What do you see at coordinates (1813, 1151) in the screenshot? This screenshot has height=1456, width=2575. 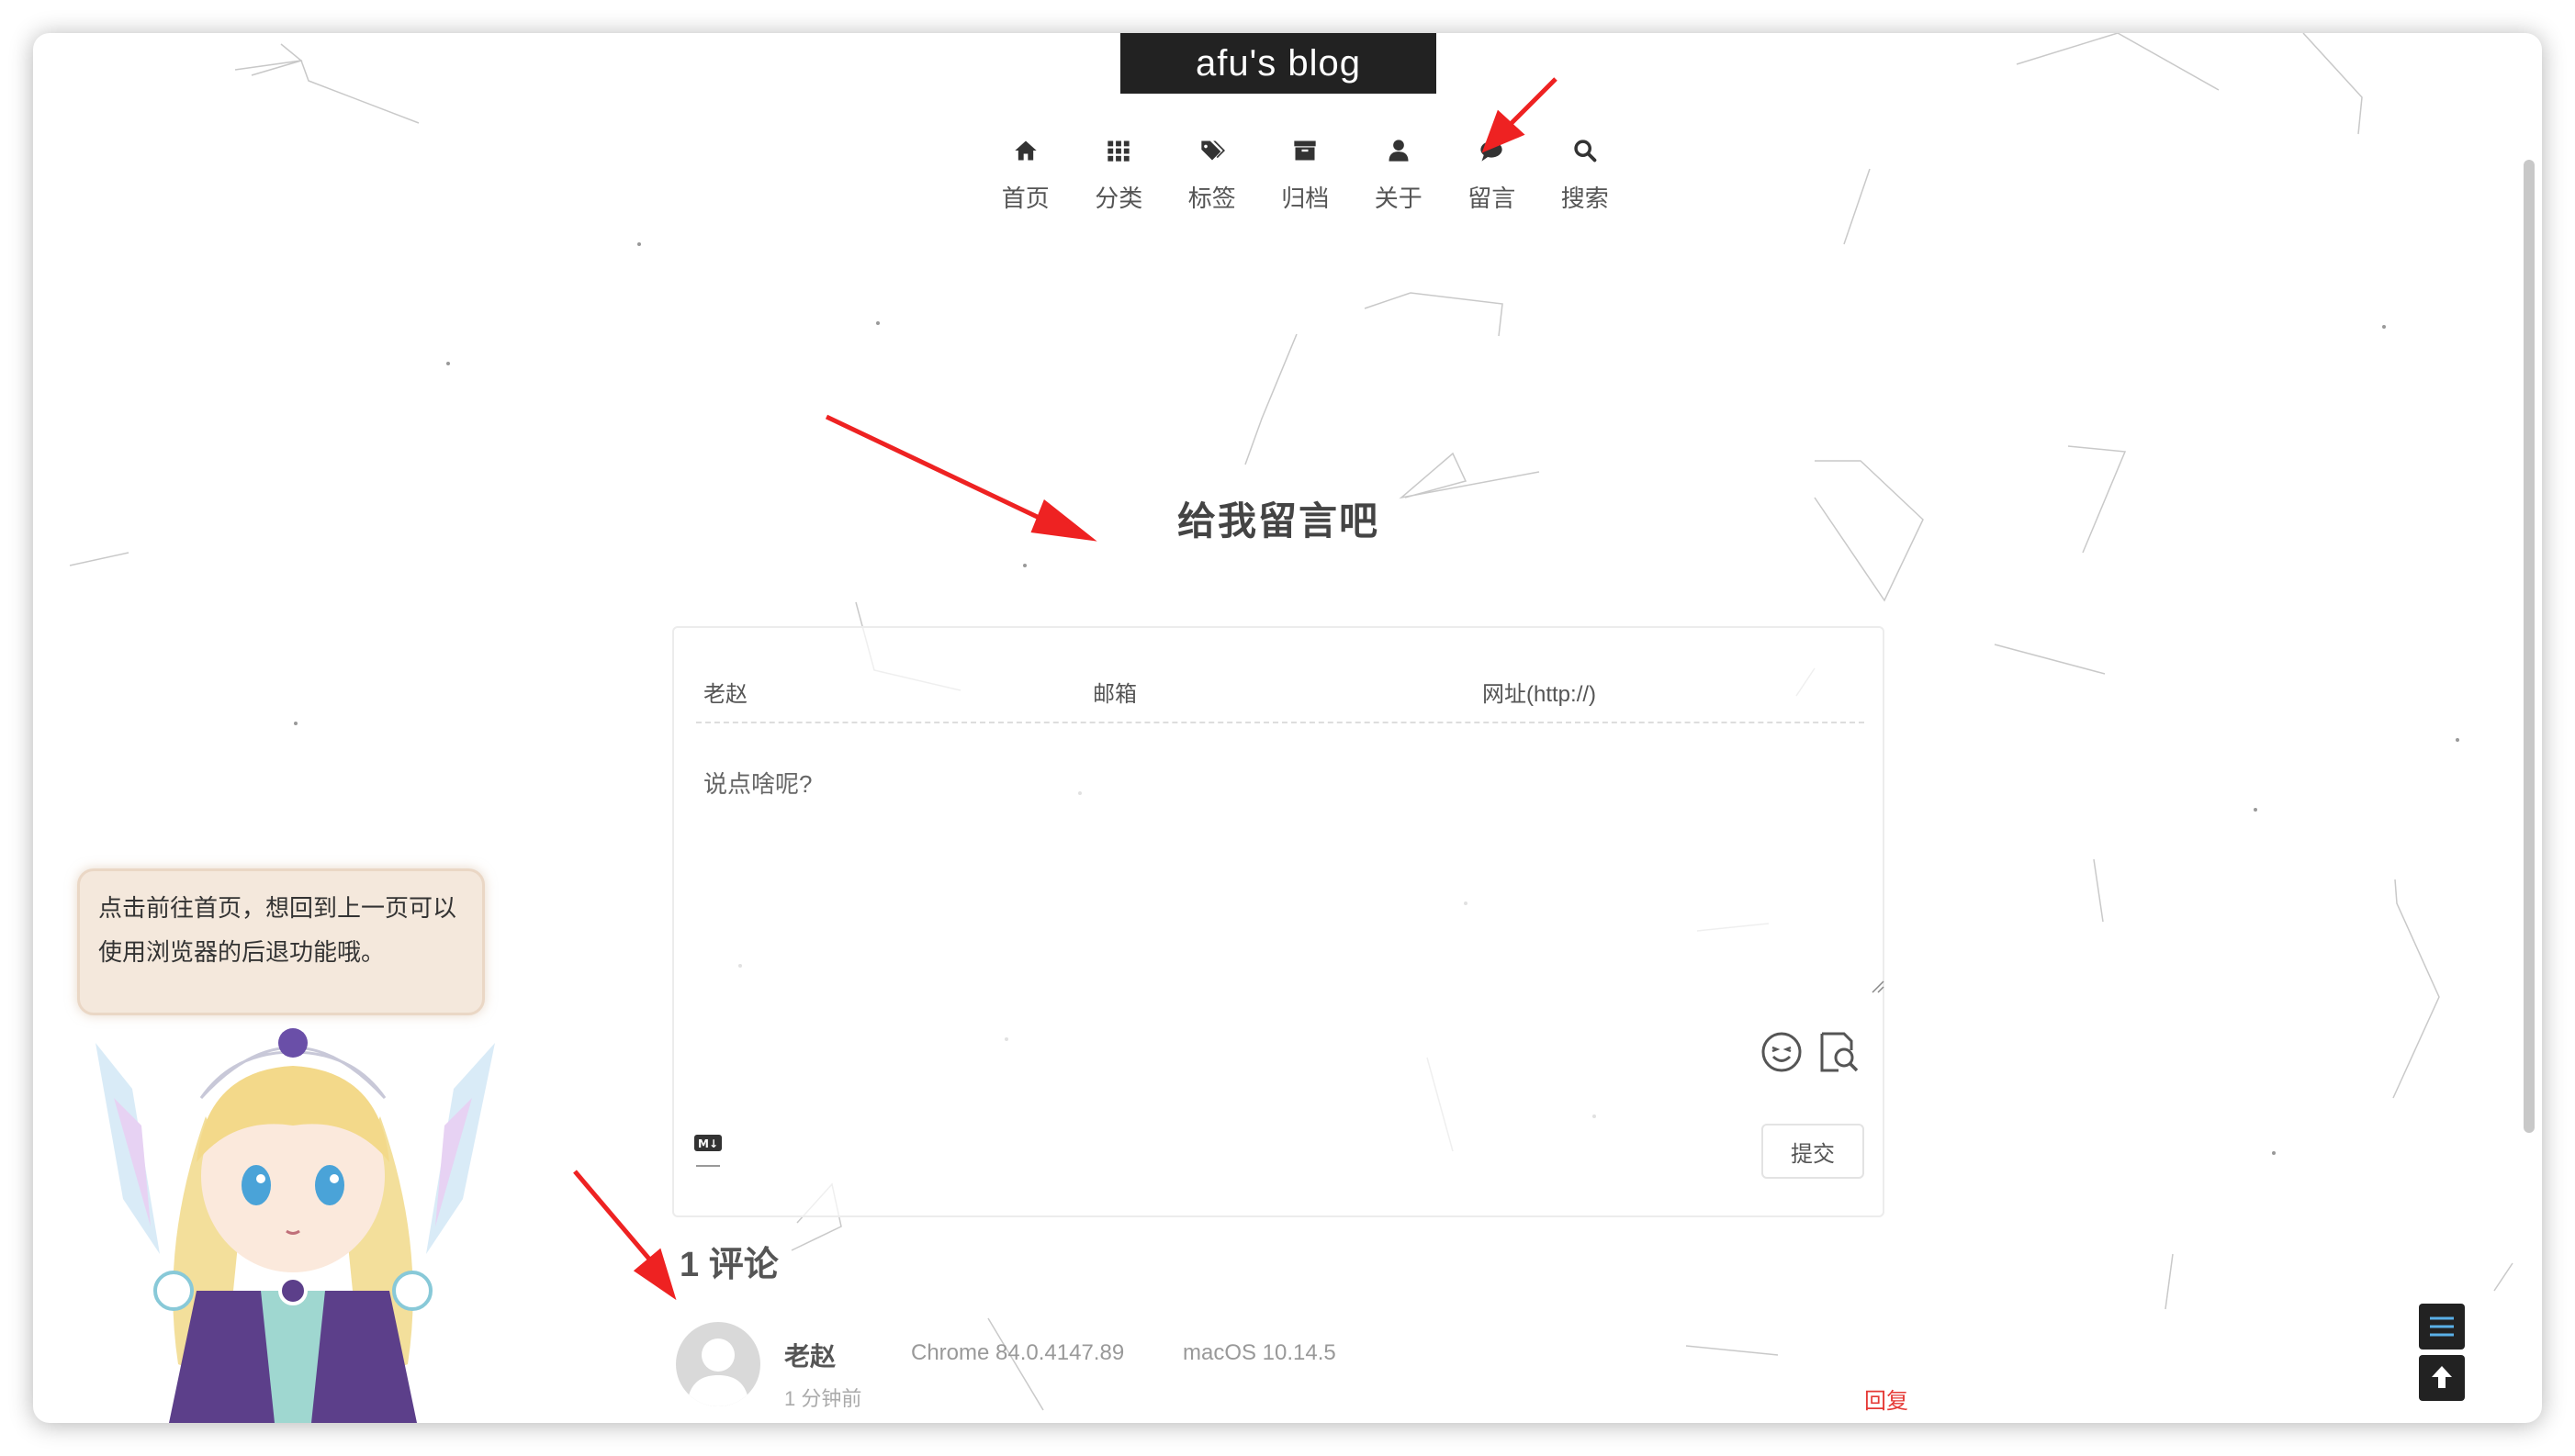 I see `submit-button: 提交` at bounding box center [1813, 1151].